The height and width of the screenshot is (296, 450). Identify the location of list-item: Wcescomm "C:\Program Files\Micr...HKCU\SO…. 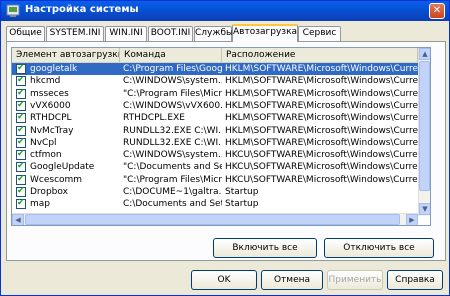
(215, 180).